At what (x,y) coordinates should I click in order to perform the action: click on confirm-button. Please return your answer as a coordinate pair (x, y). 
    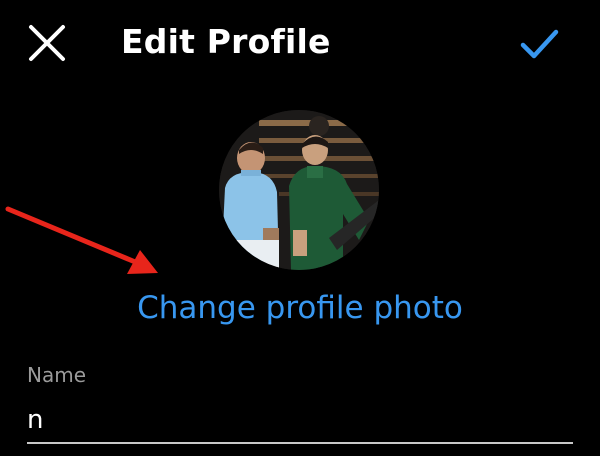
    Looking at the image, I should click on (538, 43).